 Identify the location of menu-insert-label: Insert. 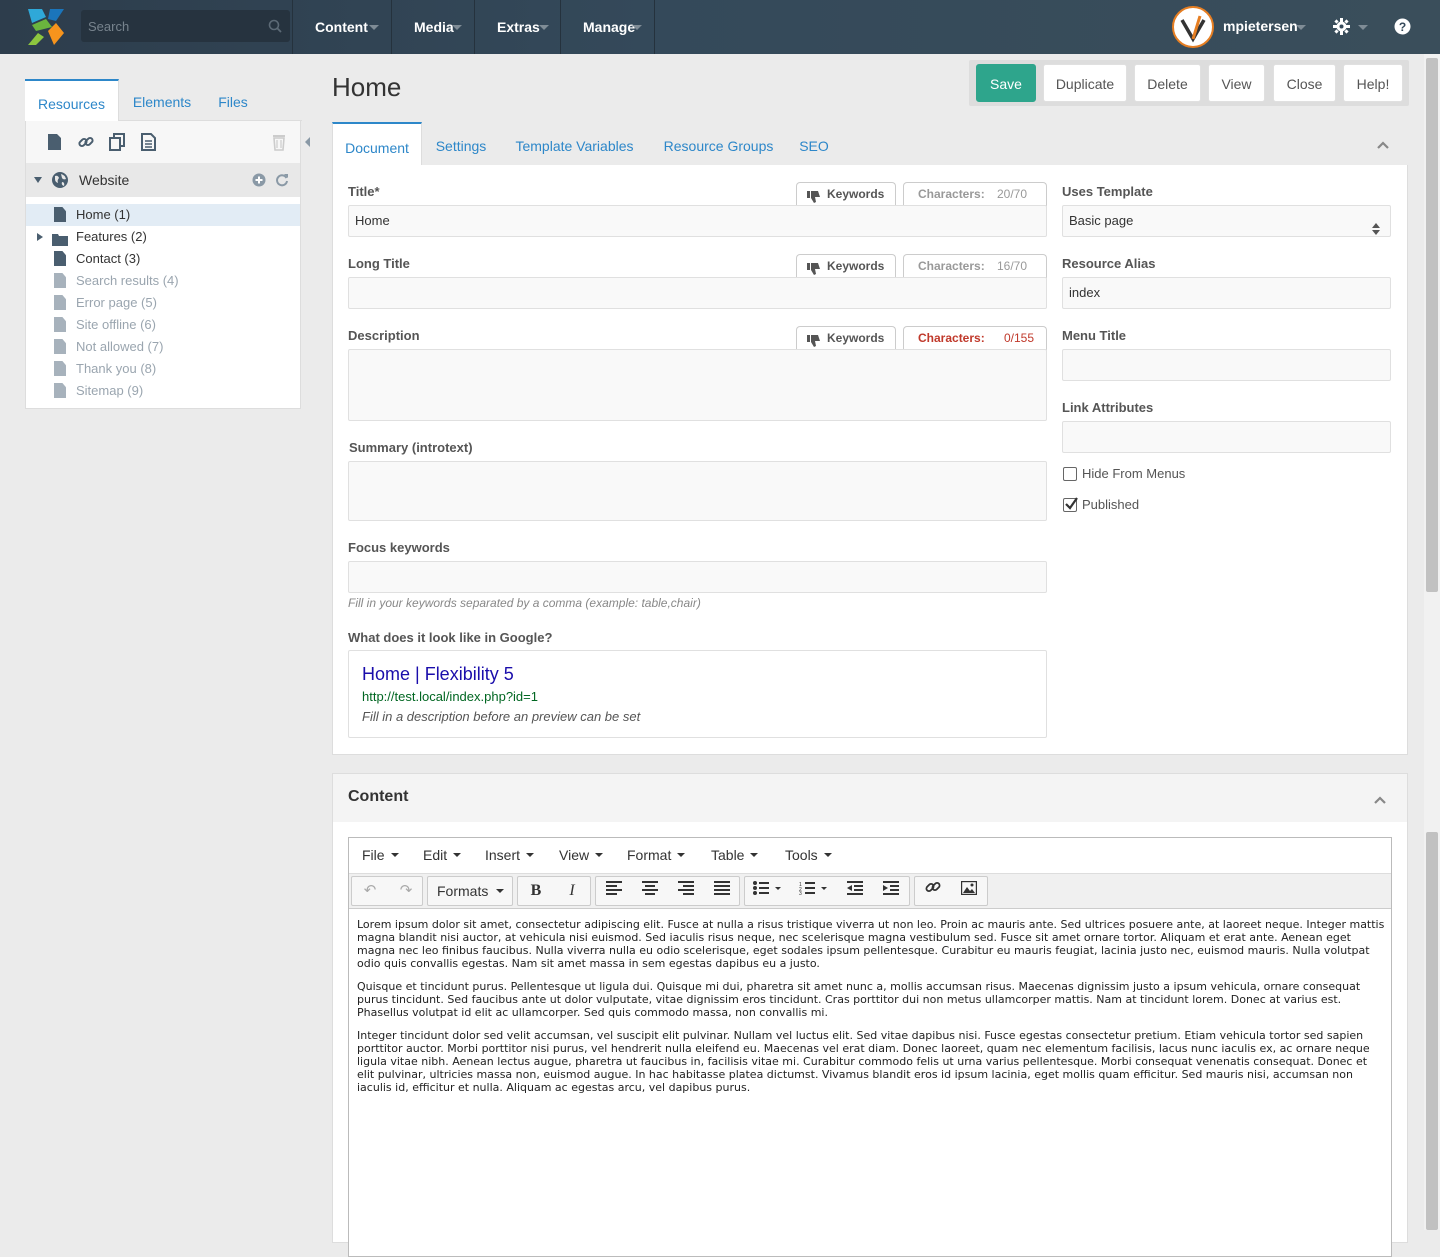
(503, 855).